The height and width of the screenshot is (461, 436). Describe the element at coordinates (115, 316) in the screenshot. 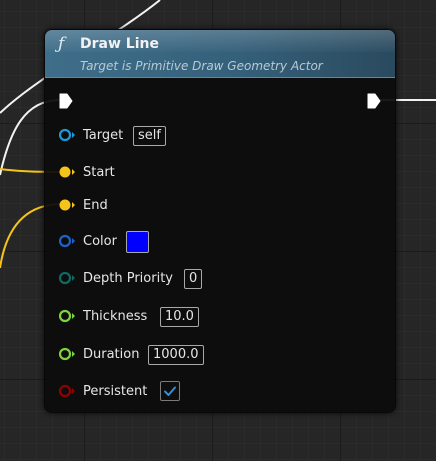

I see `thickness-label: Thickness` at that location.